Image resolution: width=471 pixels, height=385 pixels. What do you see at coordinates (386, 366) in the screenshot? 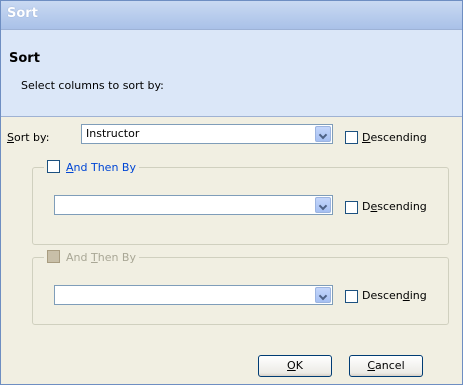
I see `cancel-button: Cancel` at bounding box center [386, 366].